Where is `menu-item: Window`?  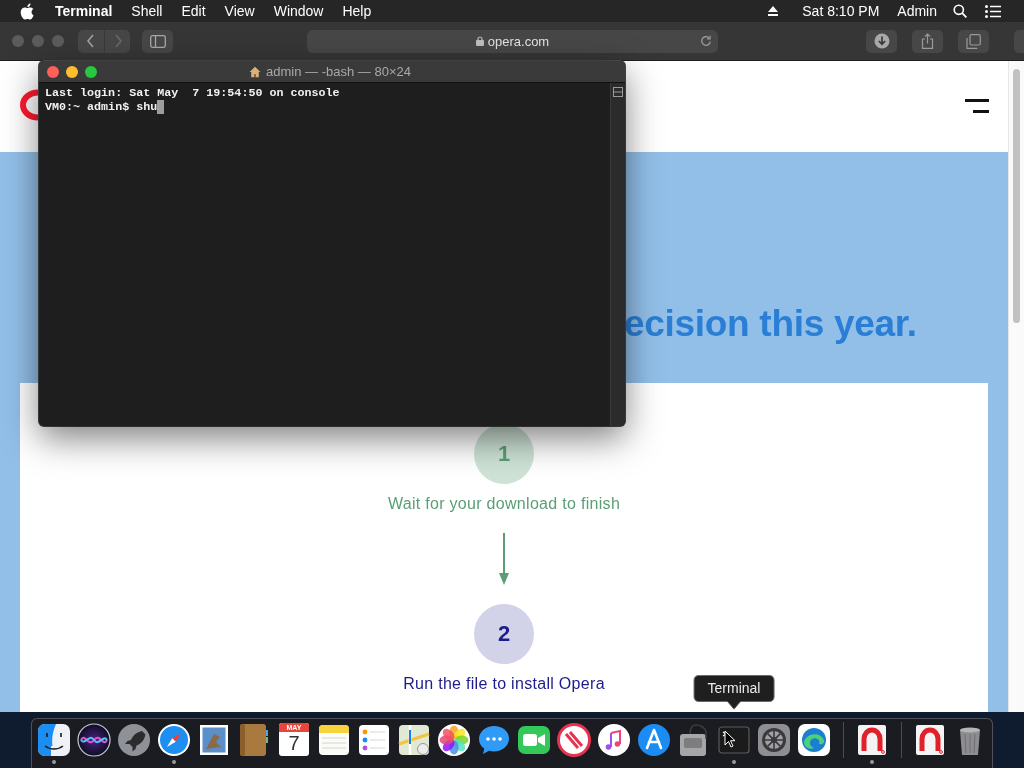
menu-item: Window is located at coordinates (298, 11).